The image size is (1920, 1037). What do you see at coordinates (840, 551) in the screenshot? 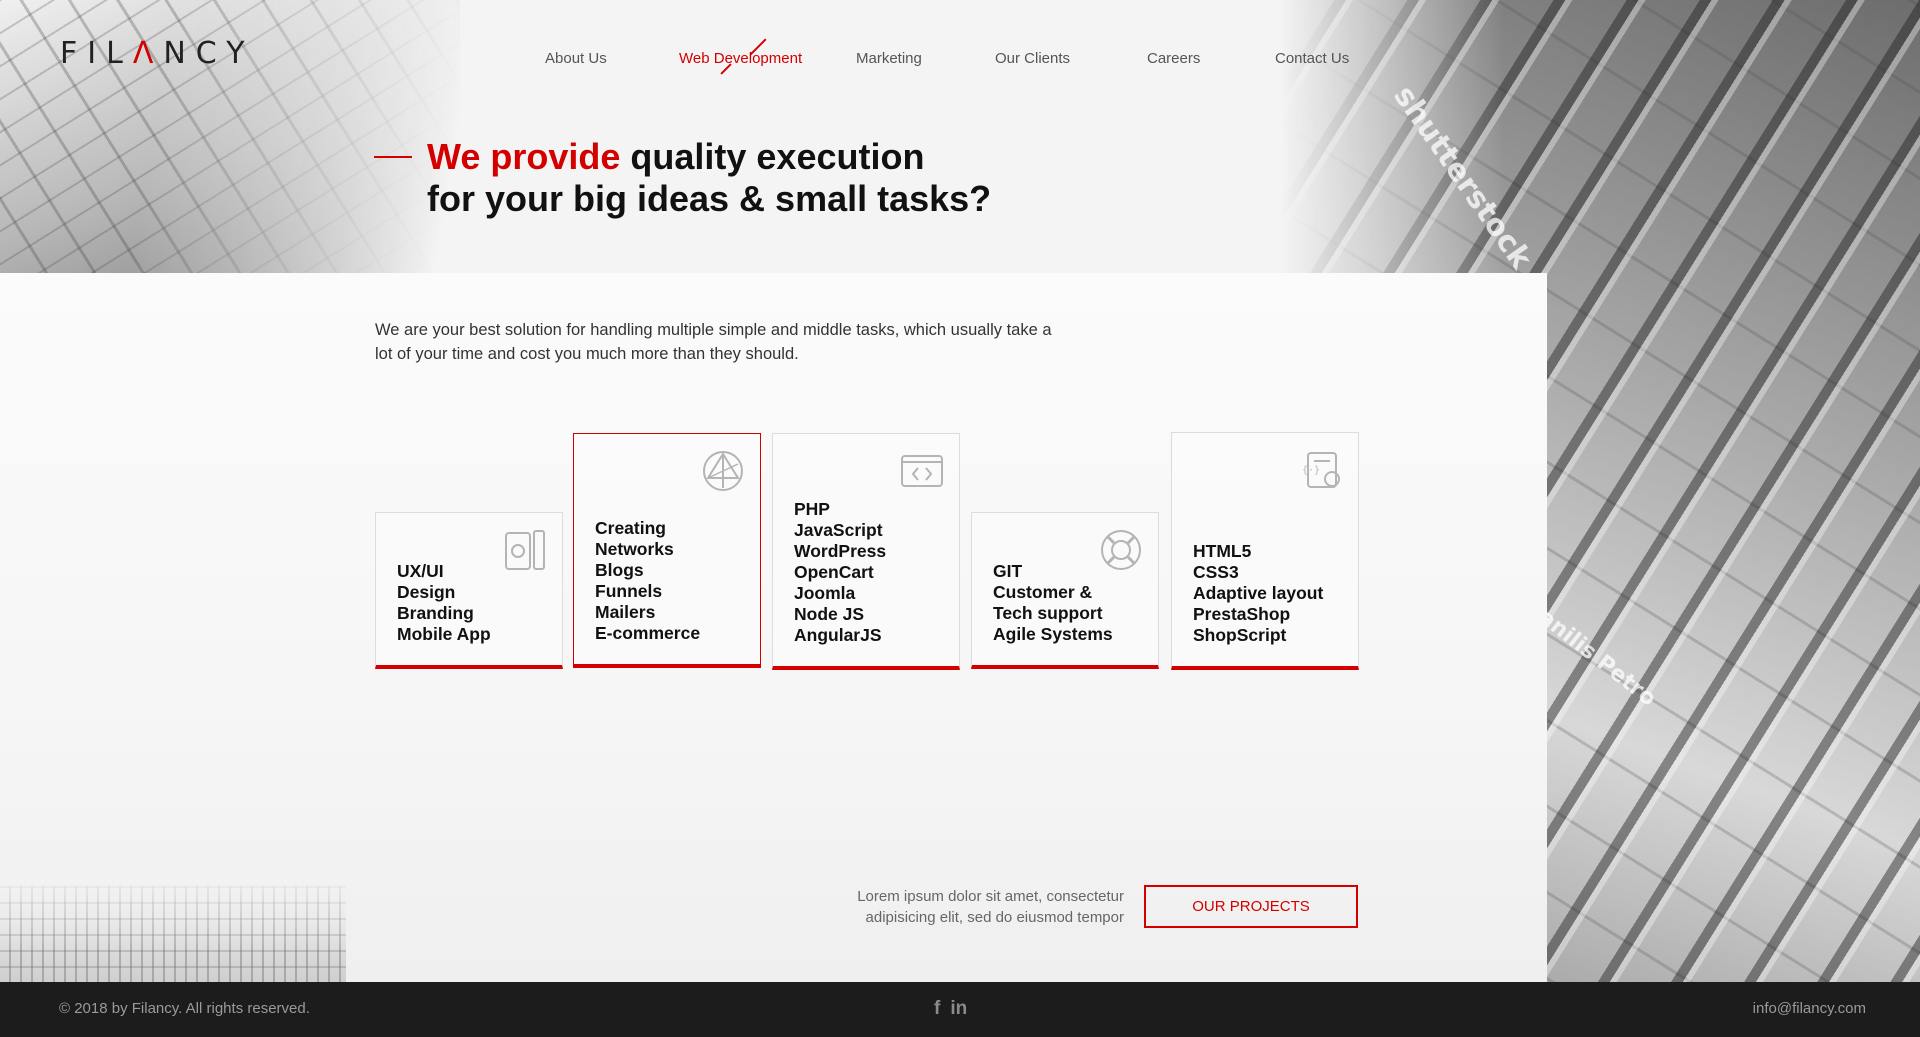
I see `list-item: WordPress` at bounding box center [840, 551].